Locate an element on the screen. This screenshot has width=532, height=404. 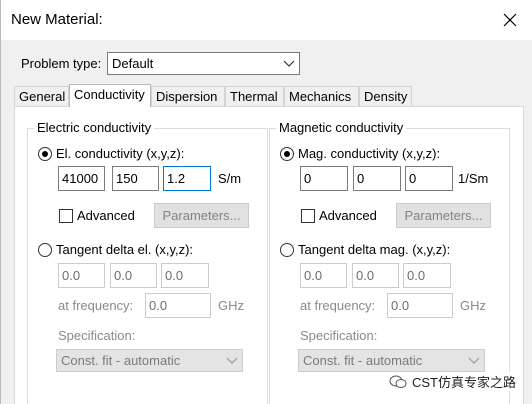
mag-frequency-label: at frequency: is located at coordinates (338, 305).